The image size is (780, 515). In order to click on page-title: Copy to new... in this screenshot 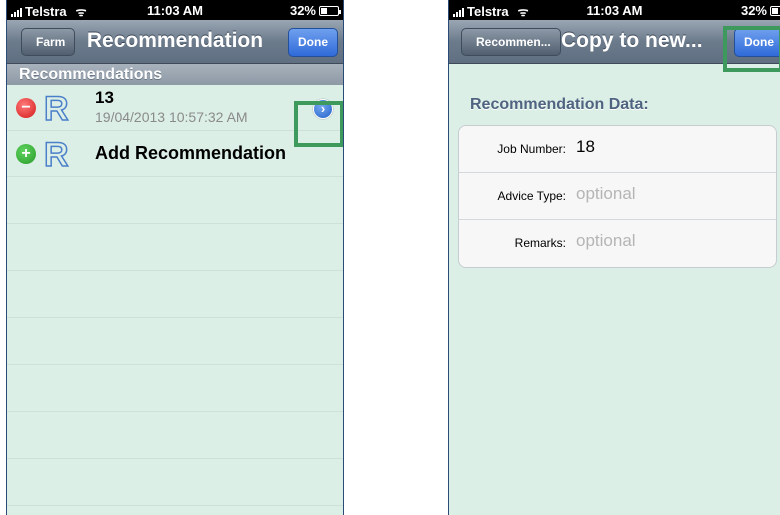, I will do `click(632, 40)`.